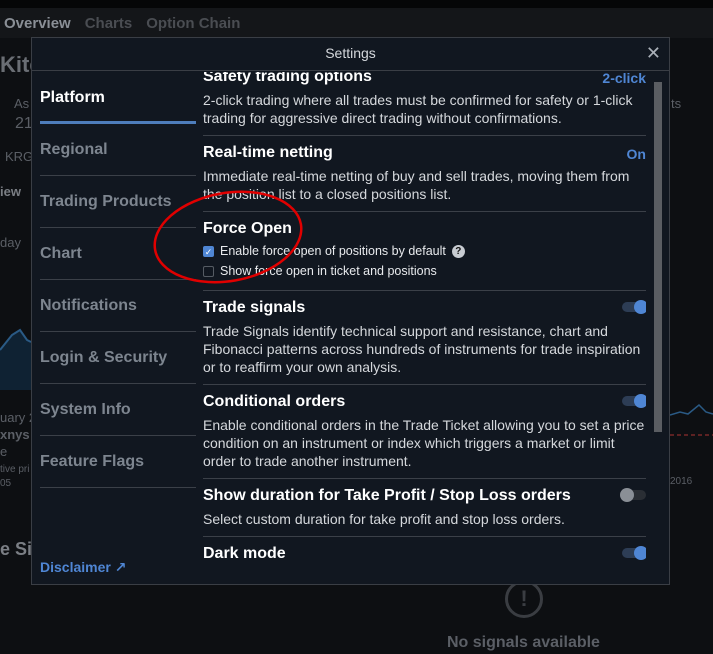  Describe the element at coordinates (208, 251) in the screenshot. I see `checkbox-checked-icon: ✓` at that location.